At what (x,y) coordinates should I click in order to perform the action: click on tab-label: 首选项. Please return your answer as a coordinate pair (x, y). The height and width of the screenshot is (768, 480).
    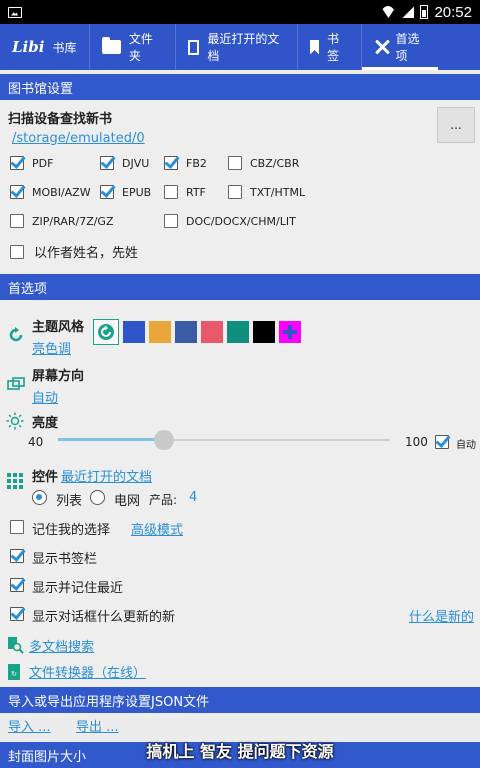
    Looking at the image, I should click on (407, 47).